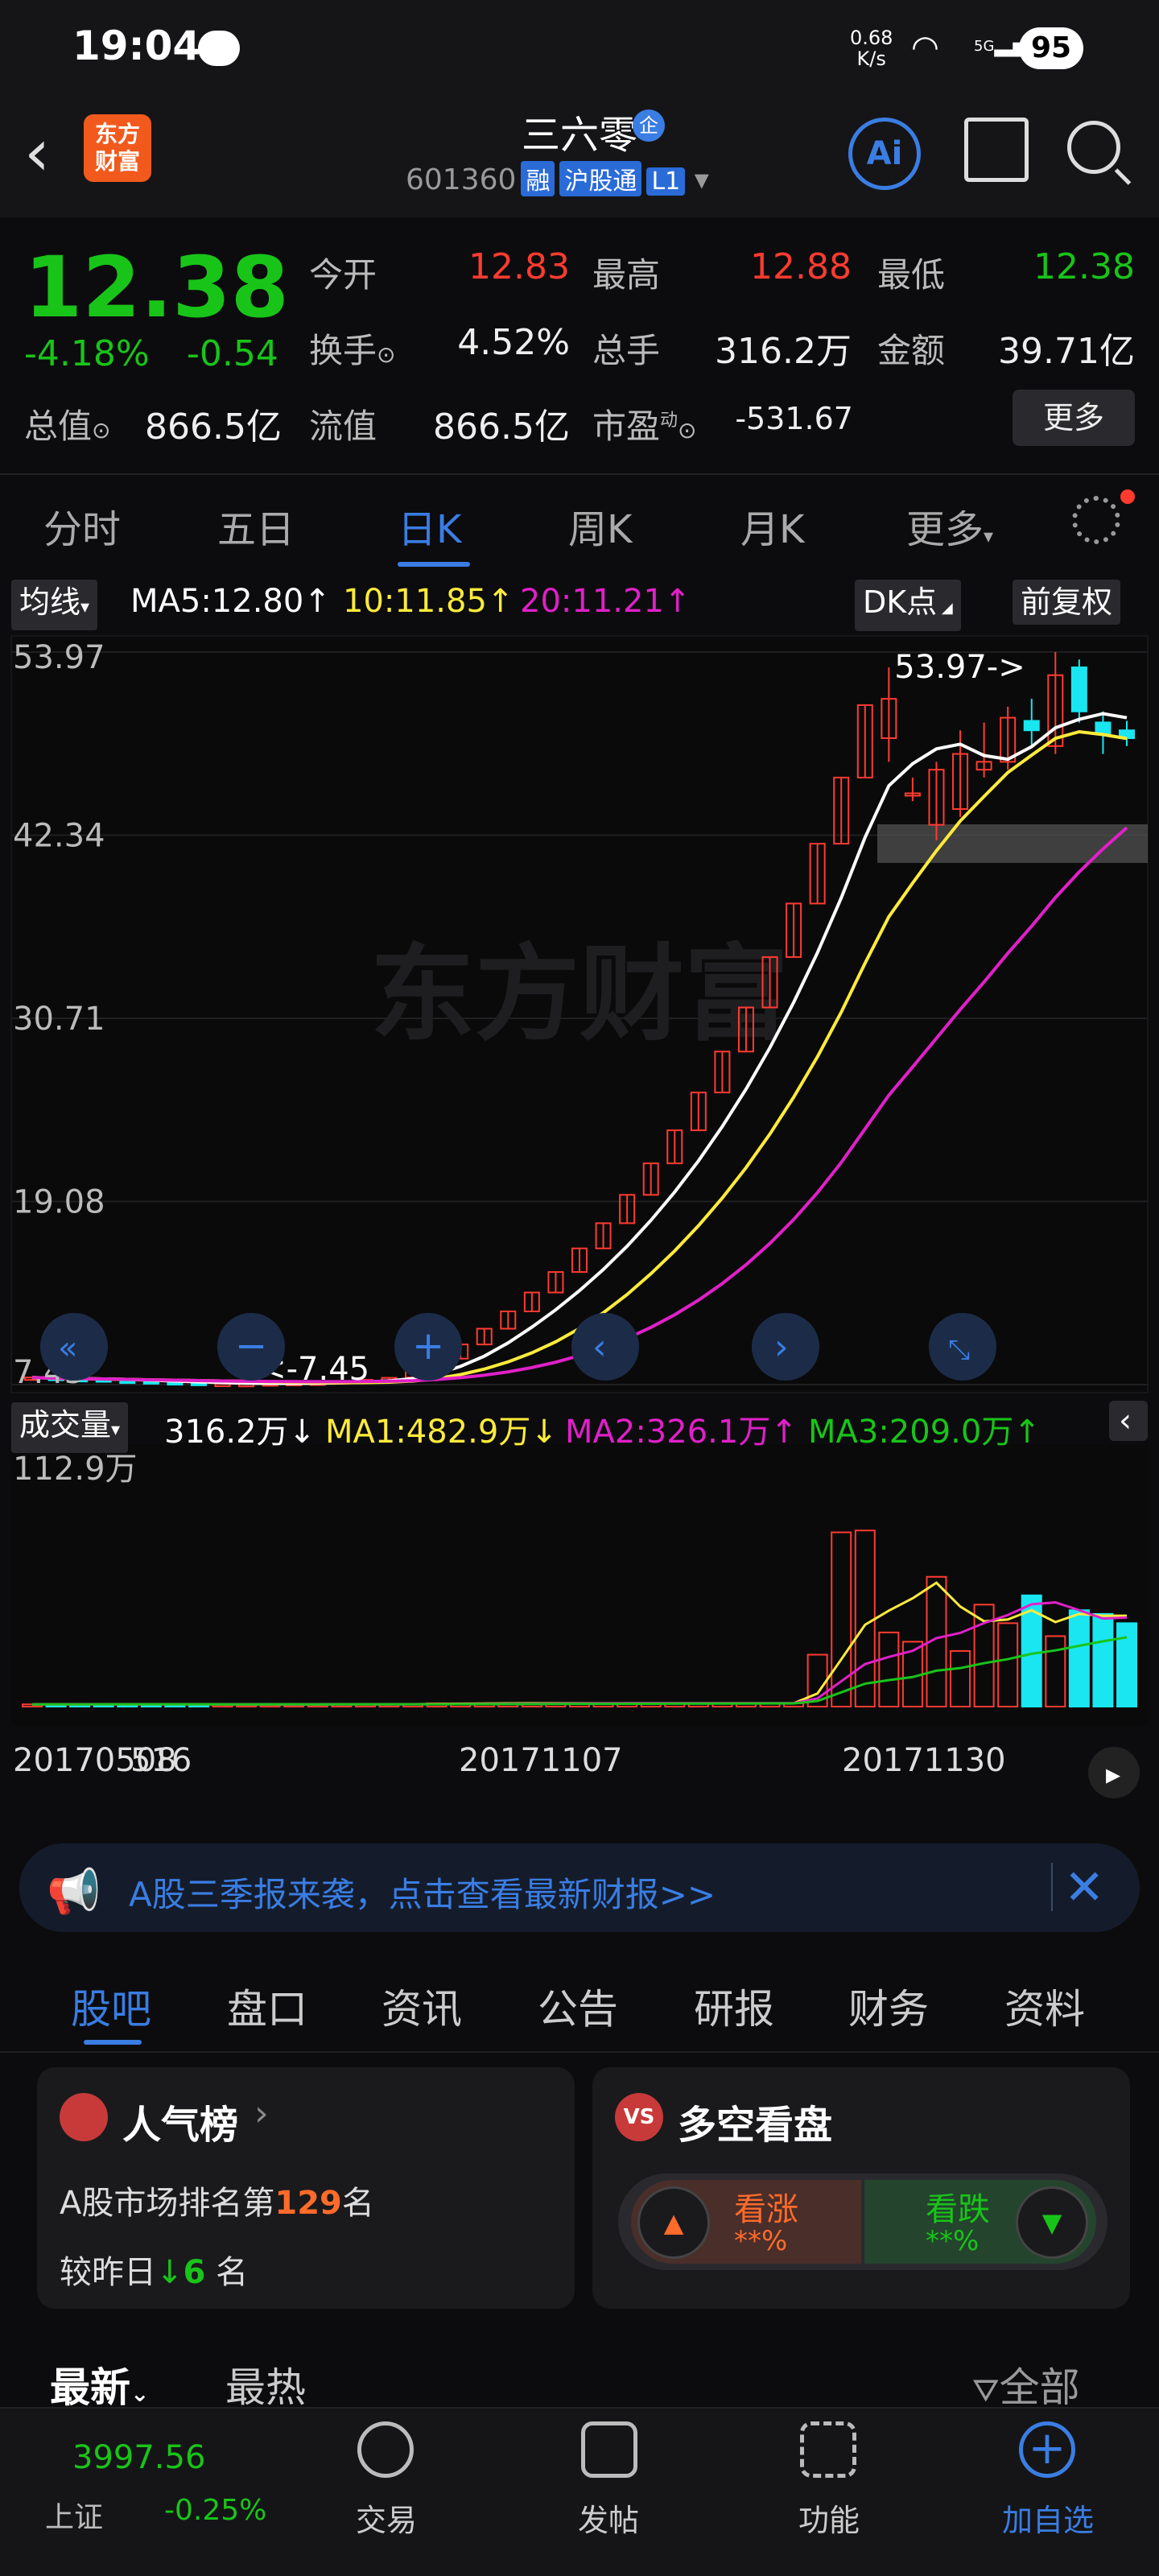 The image size is (1159, 2576). I want to click on pe-label: 市盈动⊙, so click(644, 426).